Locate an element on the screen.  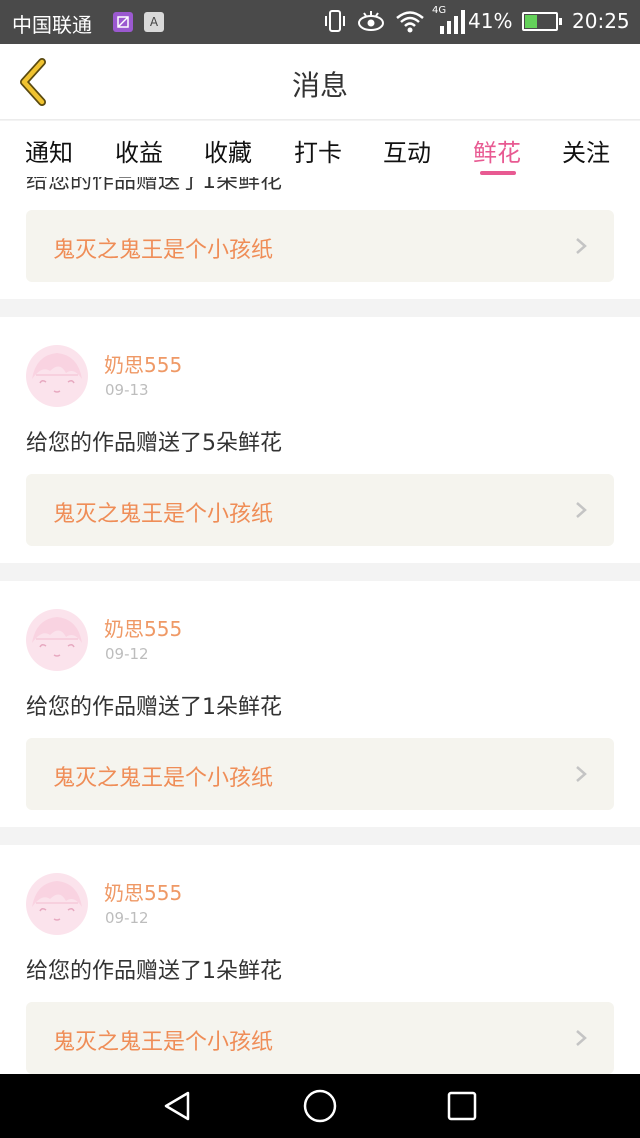
system-nav-bar is located at coordinates (320, 1106).